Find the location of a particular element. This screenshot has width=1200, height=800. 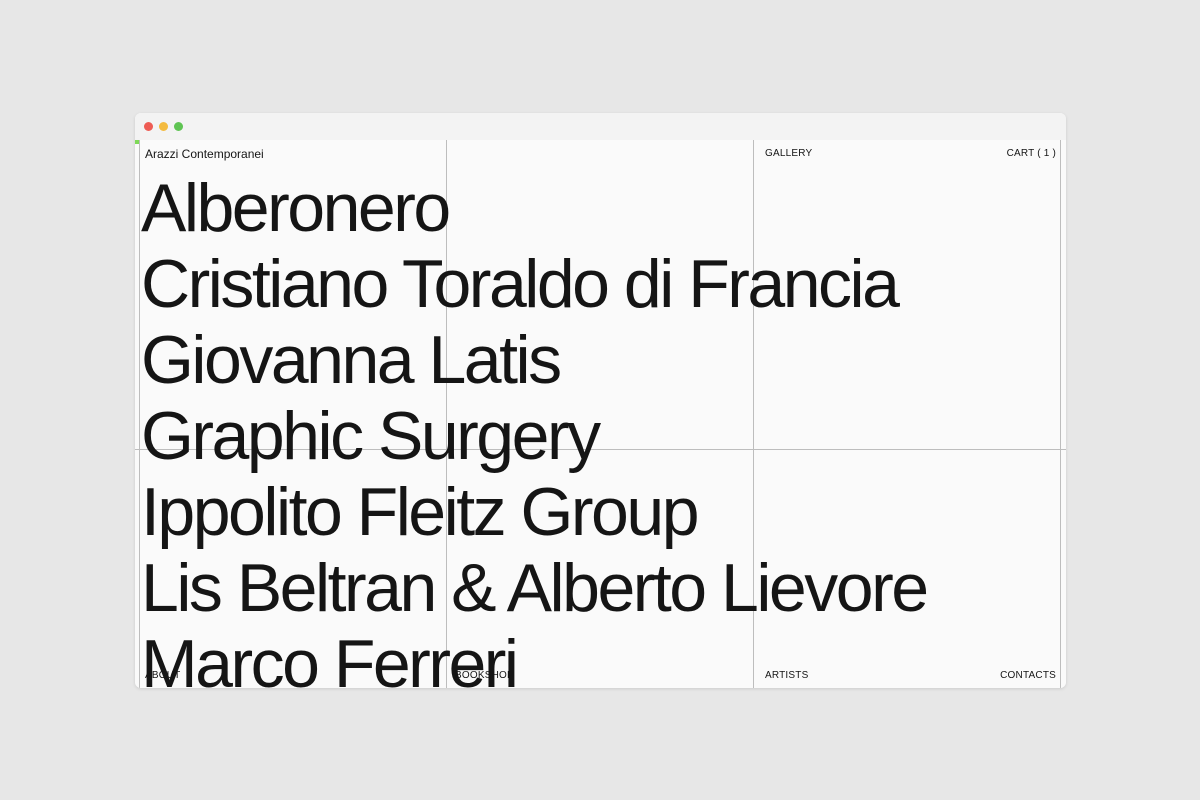

minimize-window-button is located at coordinates (163, 126).